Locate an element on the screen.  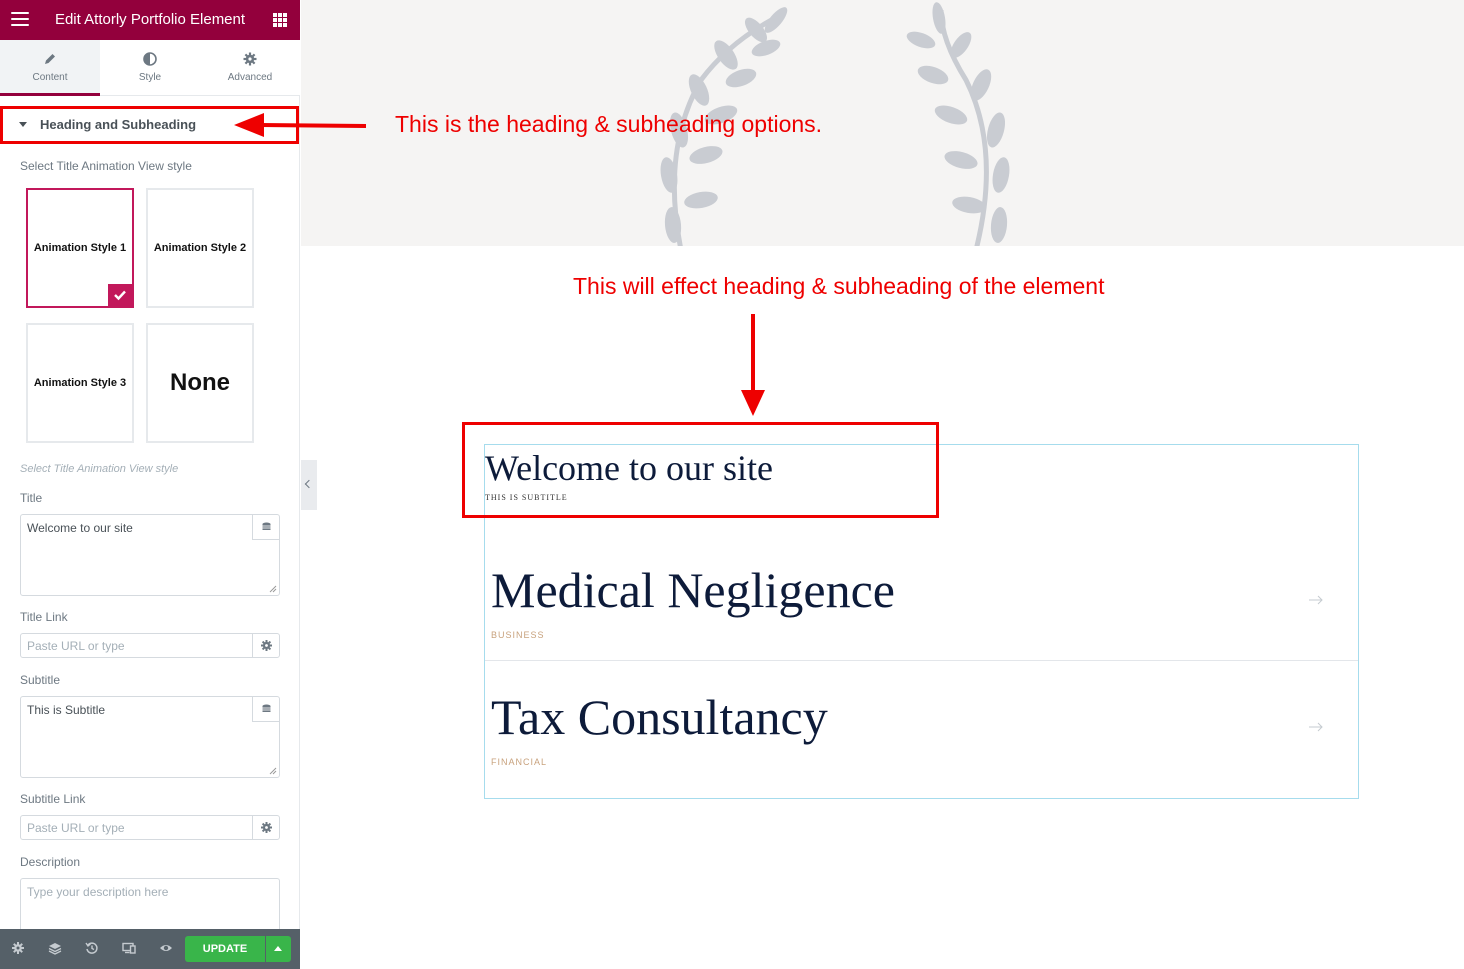
tab-content-label: Content is located at coordinates (50, 77).